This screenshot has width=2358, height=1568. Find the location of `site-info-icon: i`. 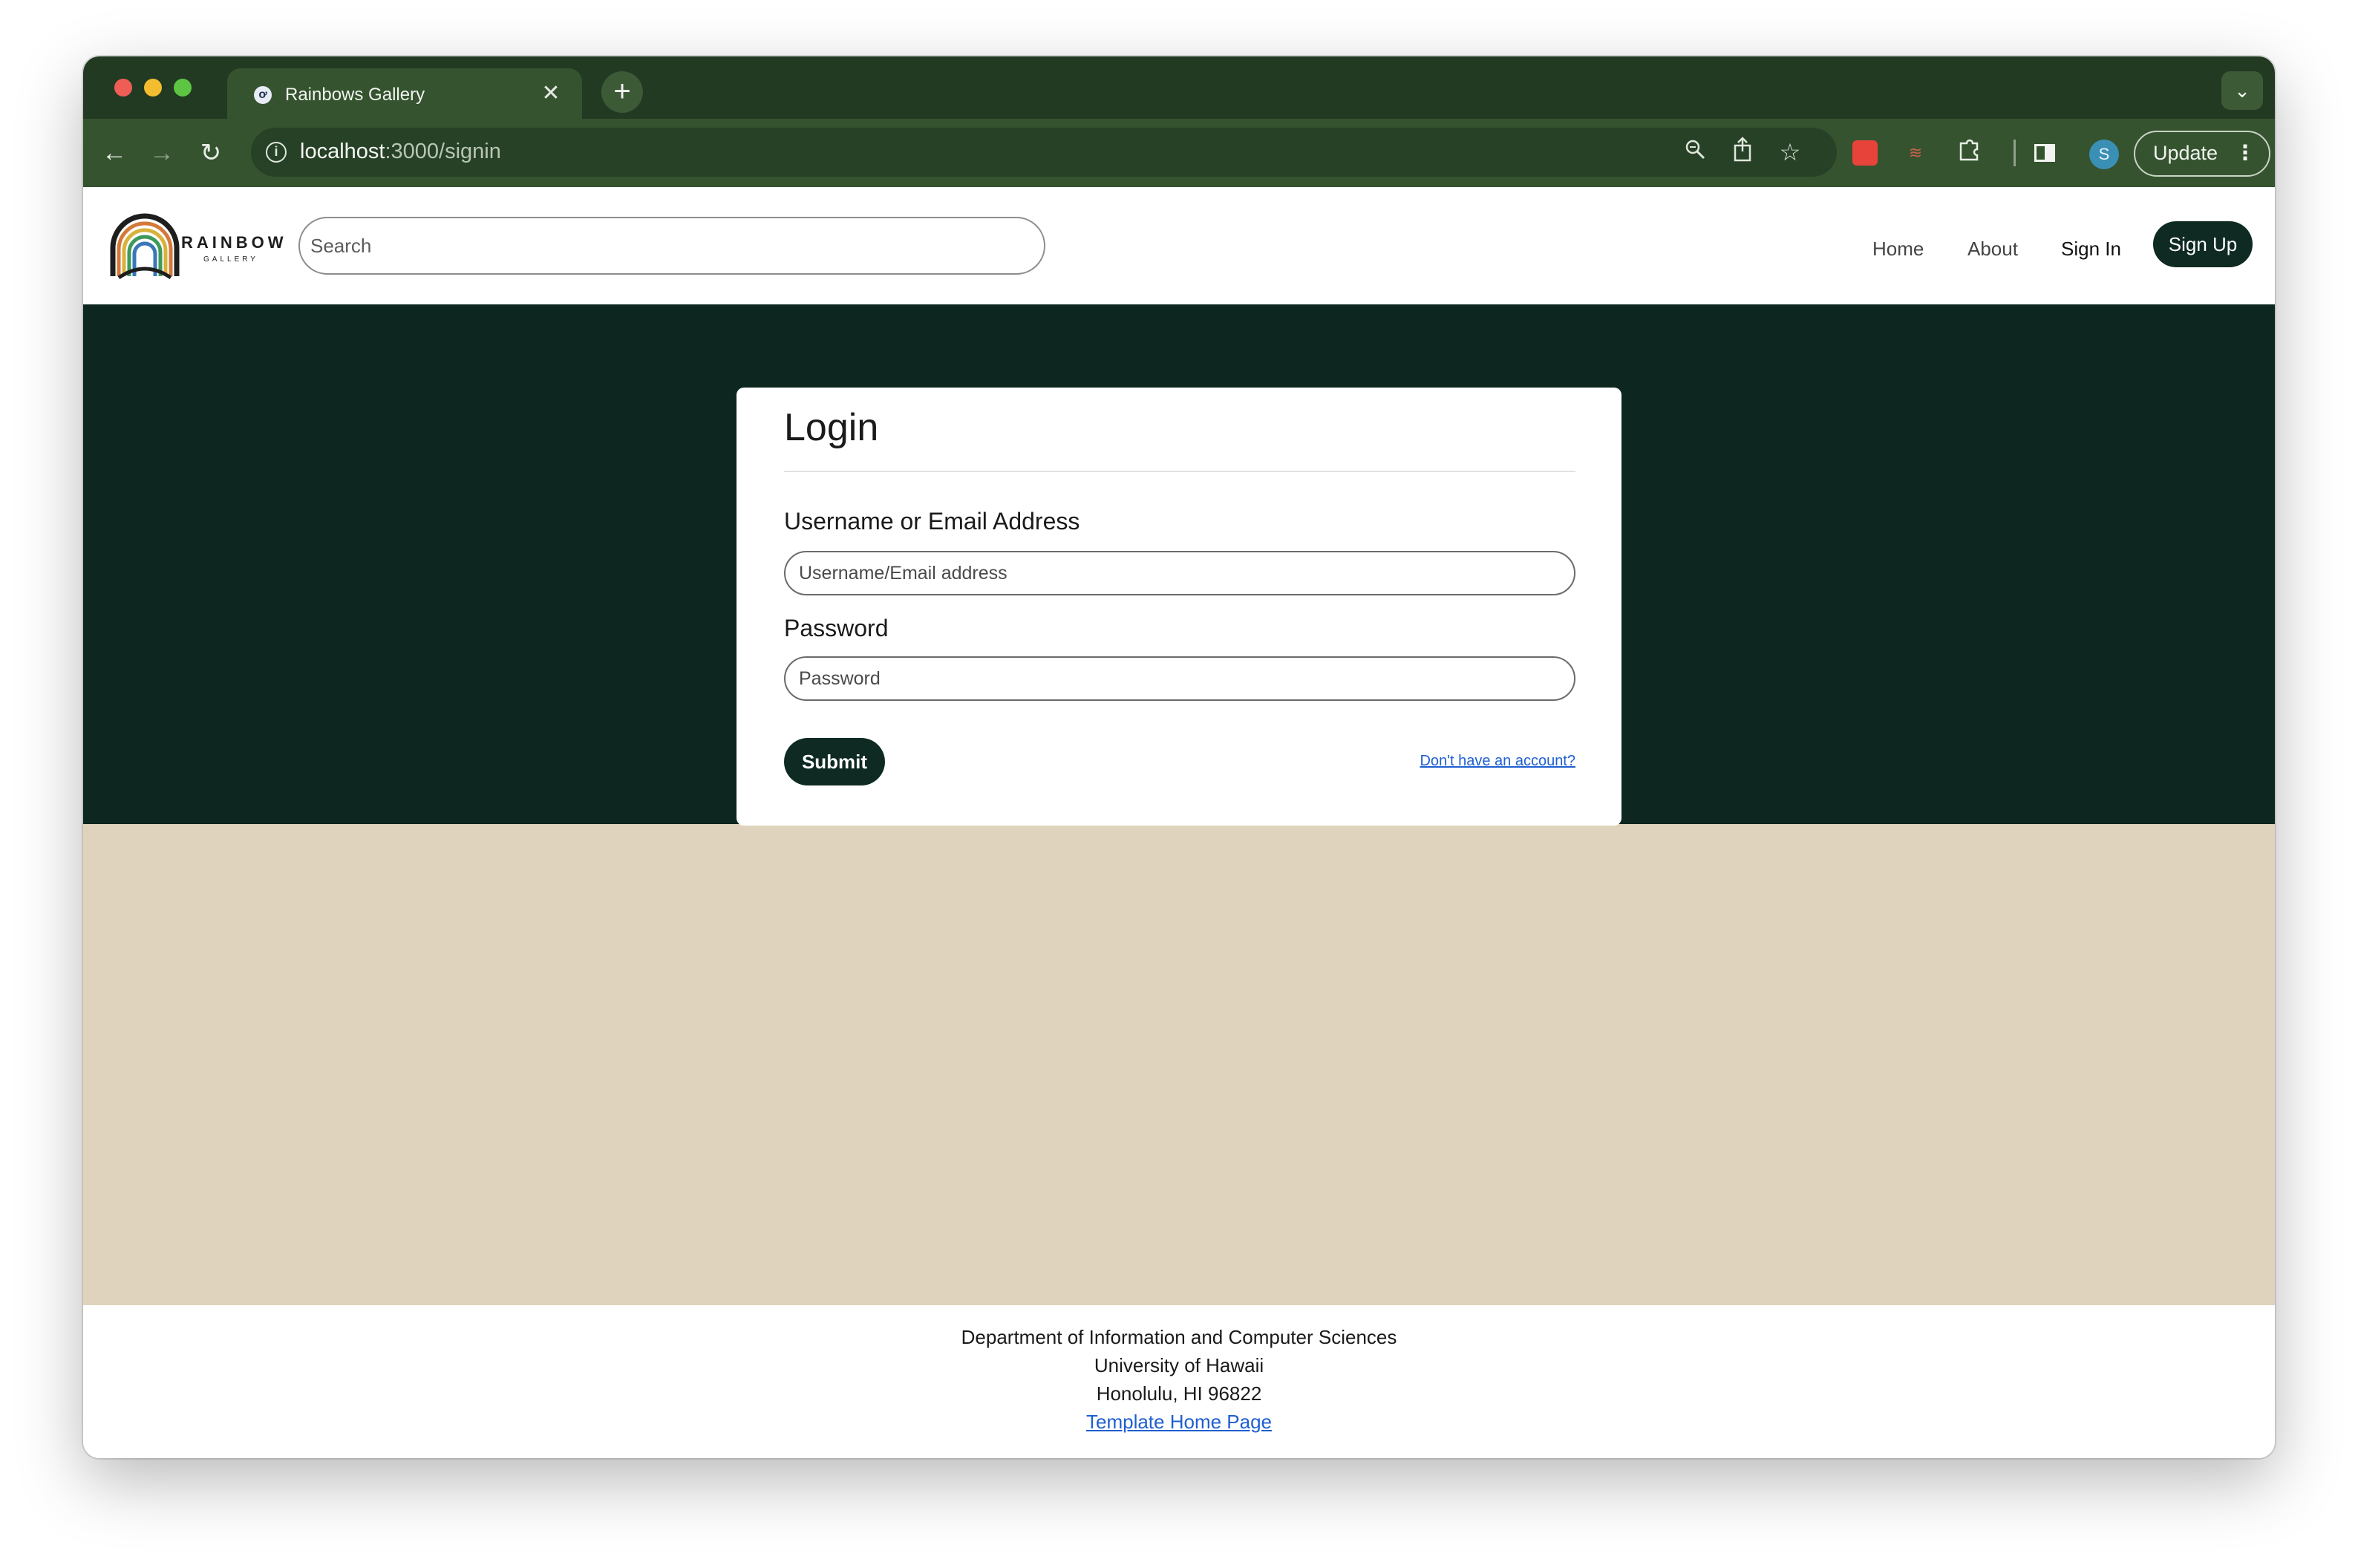

site-info-icon: i is located at coordinates (276, 152).